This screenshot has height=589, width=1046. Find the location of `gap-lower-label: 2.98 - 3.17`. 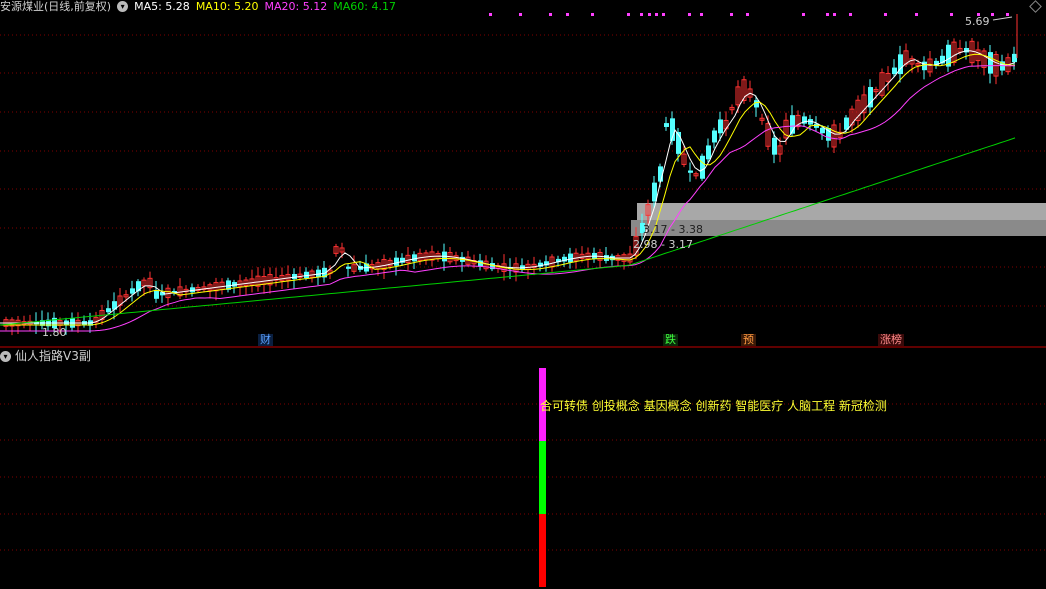

gap-lower-label: 2.98 - 3.17 is located at coordinates (663, 244).